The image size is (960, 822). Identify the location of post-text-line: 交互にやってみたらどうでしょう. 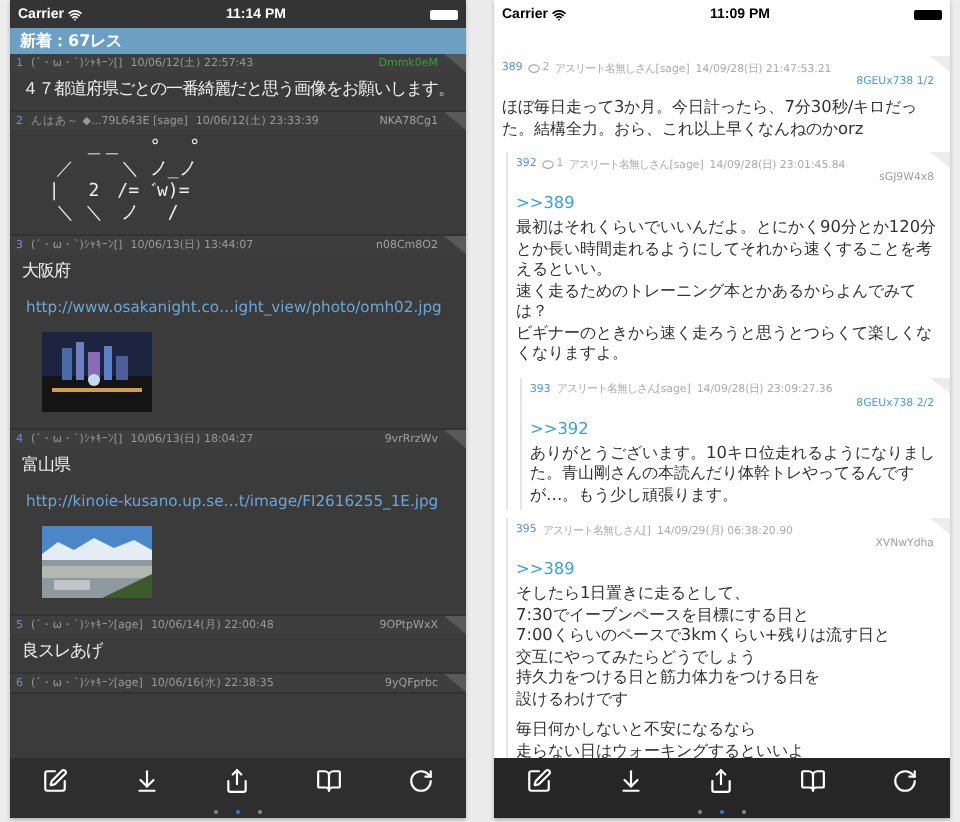
(637, 655).